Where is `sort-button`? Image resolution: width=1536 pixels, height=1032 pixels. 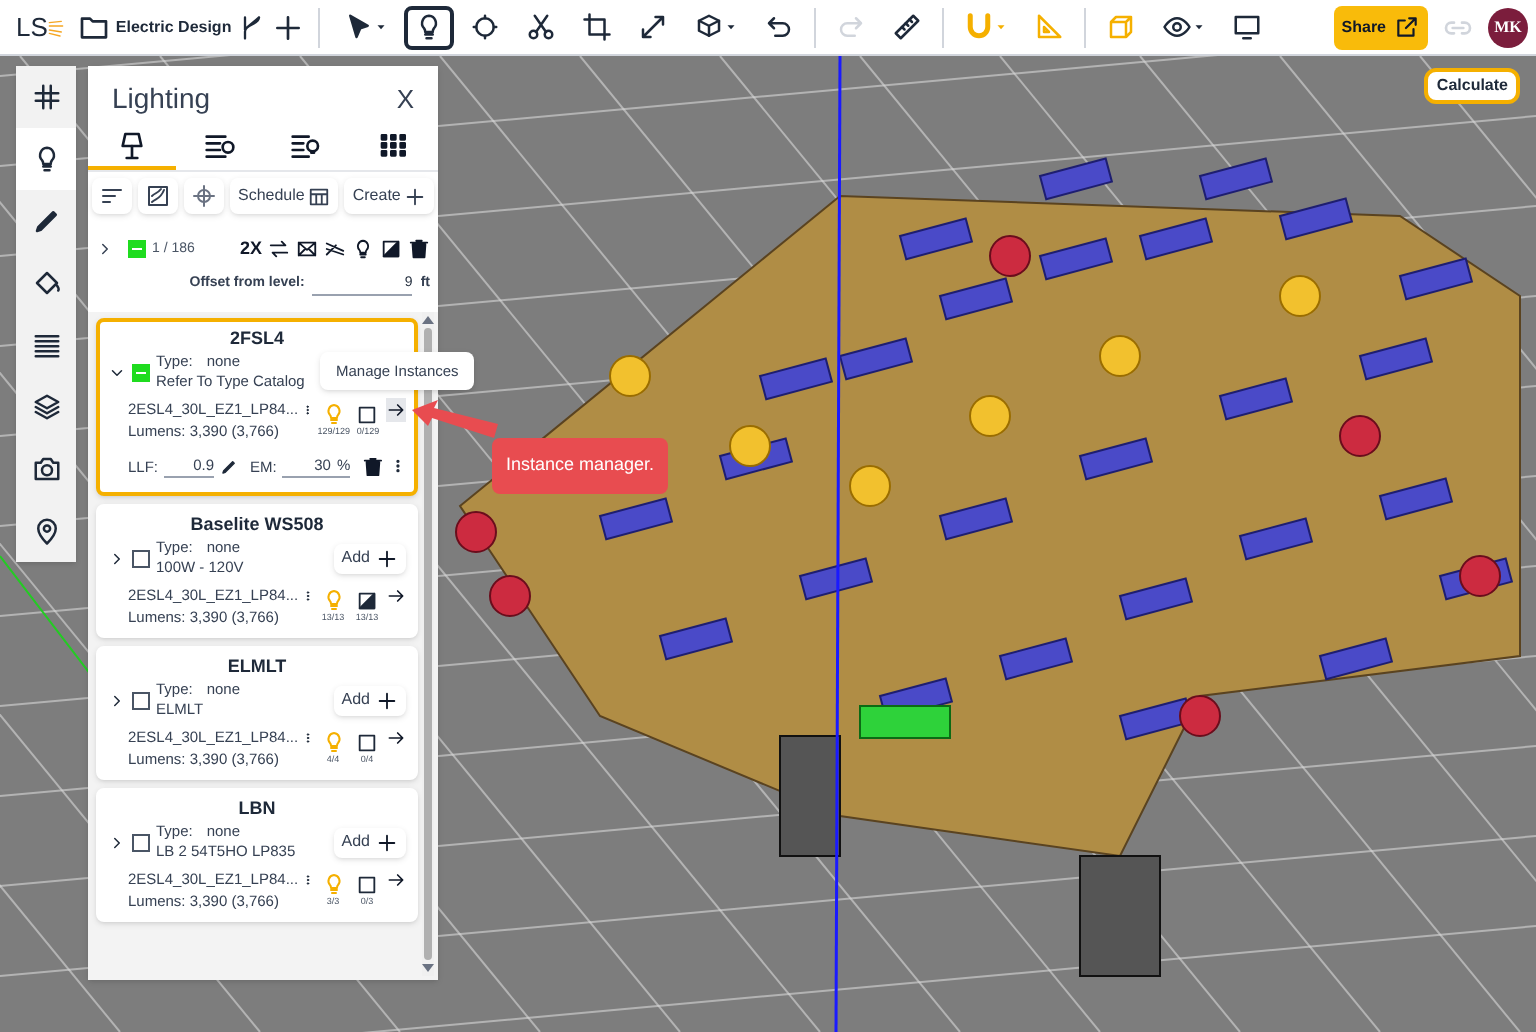 sort-button is located at coordinates (112, 196).